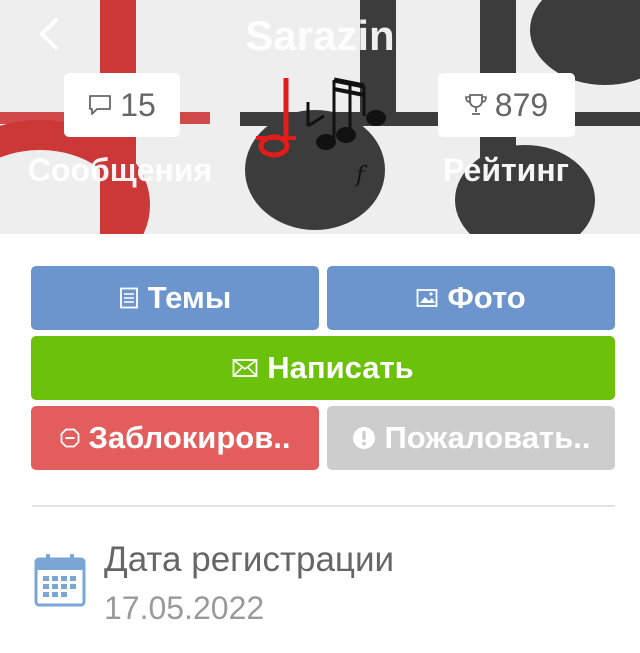 The width and height of the screenshot is (640, 653). What do you see at coordinates (69, 438) in the screenshot?
I see `stop-octagon-icon` at bounding box center [69, 438].